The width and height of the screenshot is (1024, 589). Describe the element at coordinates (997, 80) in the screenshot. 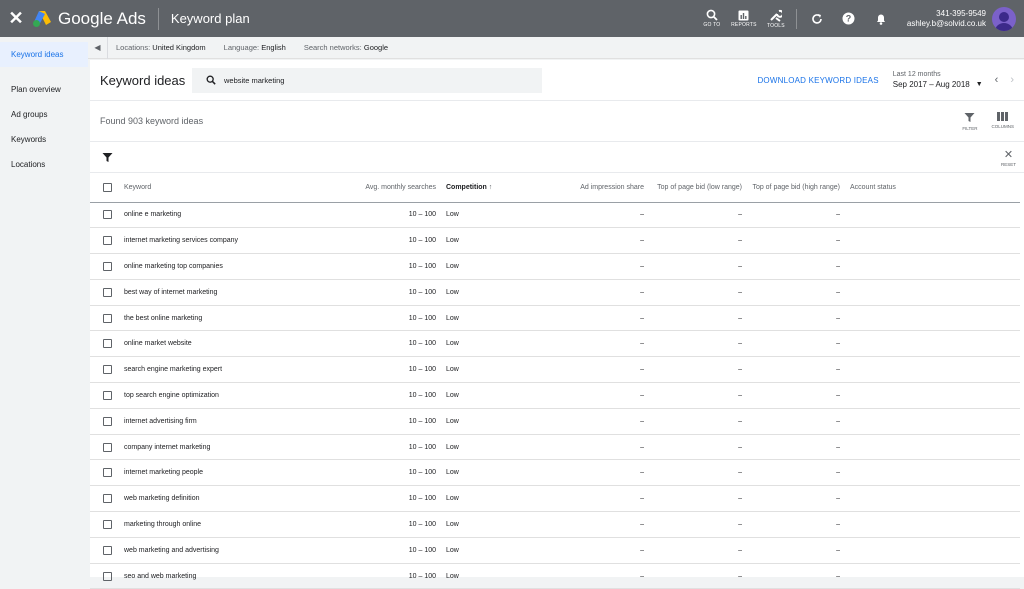

I see `previous-period-button: ‹` at that location.